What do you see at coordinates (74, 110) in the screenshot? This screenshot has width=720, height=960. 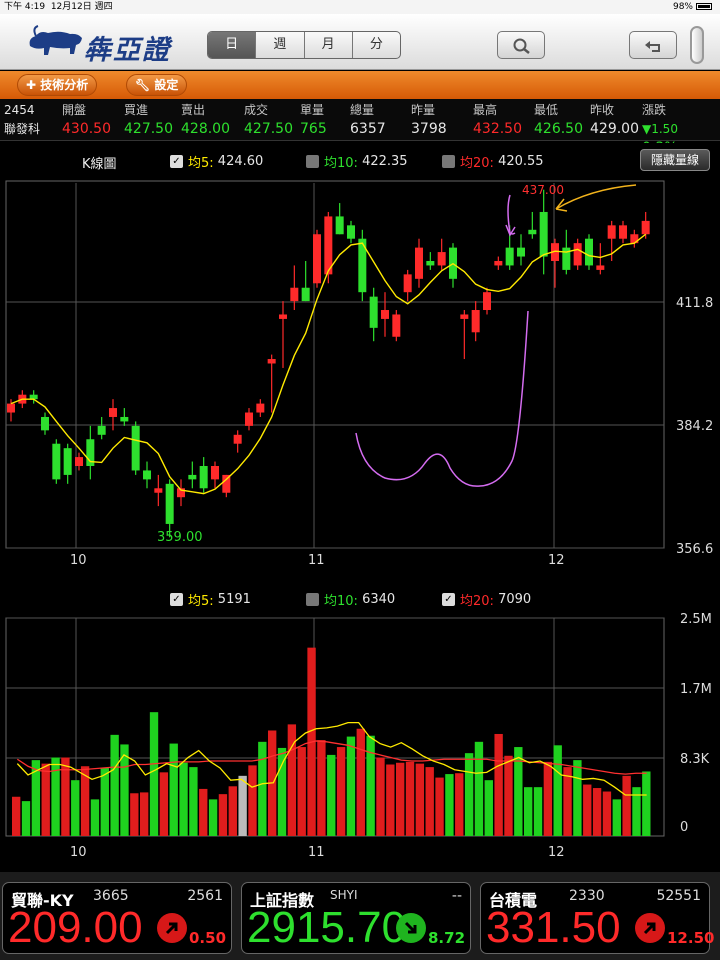 I see `quote-label: 開盤` at bounding box center [74, 110].